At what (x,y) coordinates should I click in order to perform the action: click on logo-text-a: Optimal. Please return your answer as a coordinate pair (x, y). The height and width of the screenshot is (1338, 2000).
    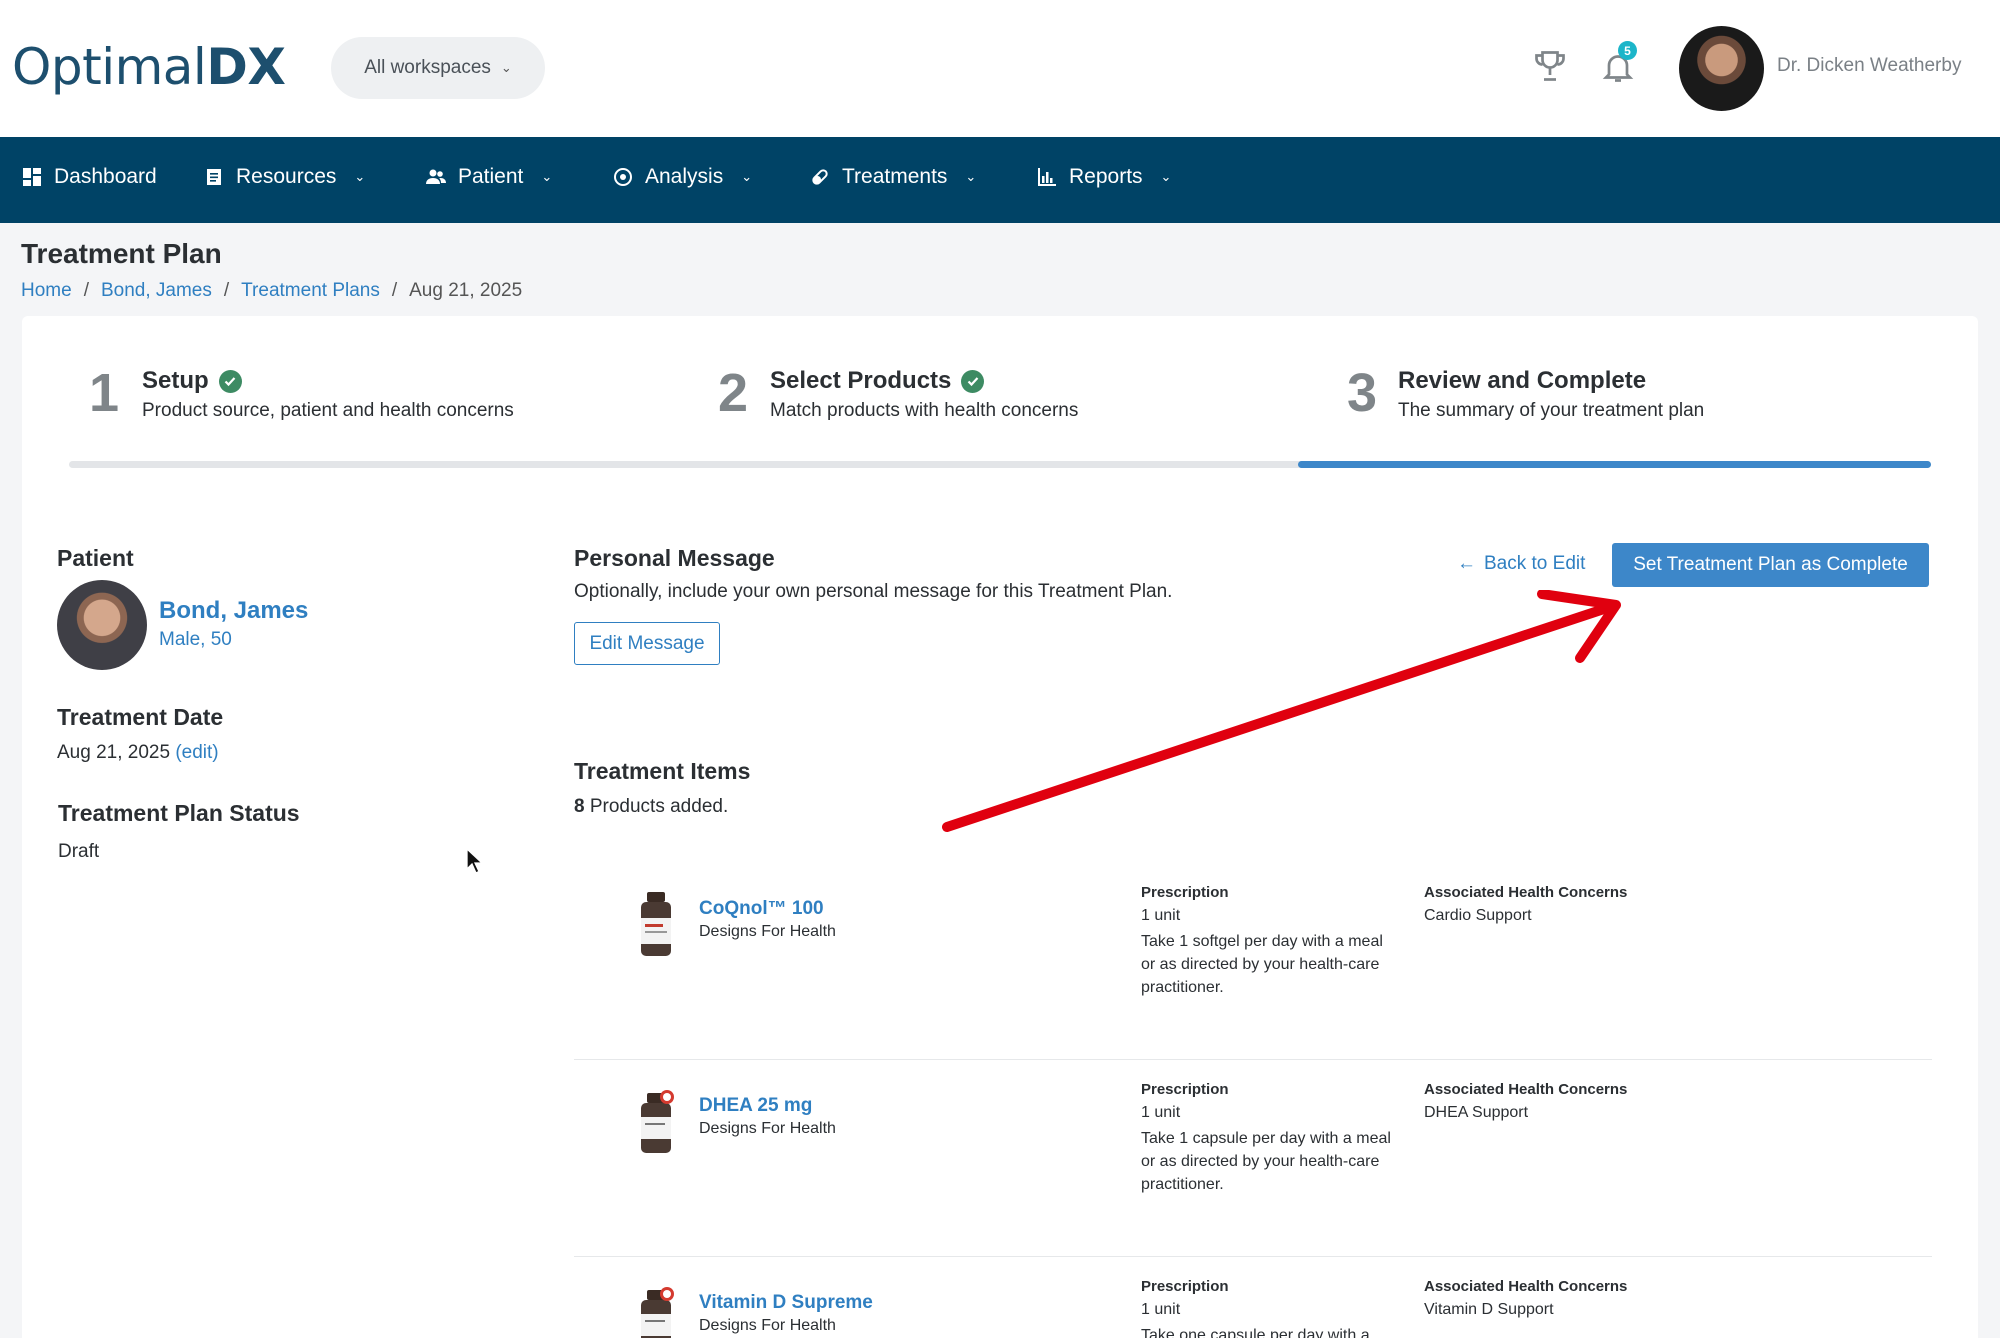
    Looking at the image, I should click on (109, 67).